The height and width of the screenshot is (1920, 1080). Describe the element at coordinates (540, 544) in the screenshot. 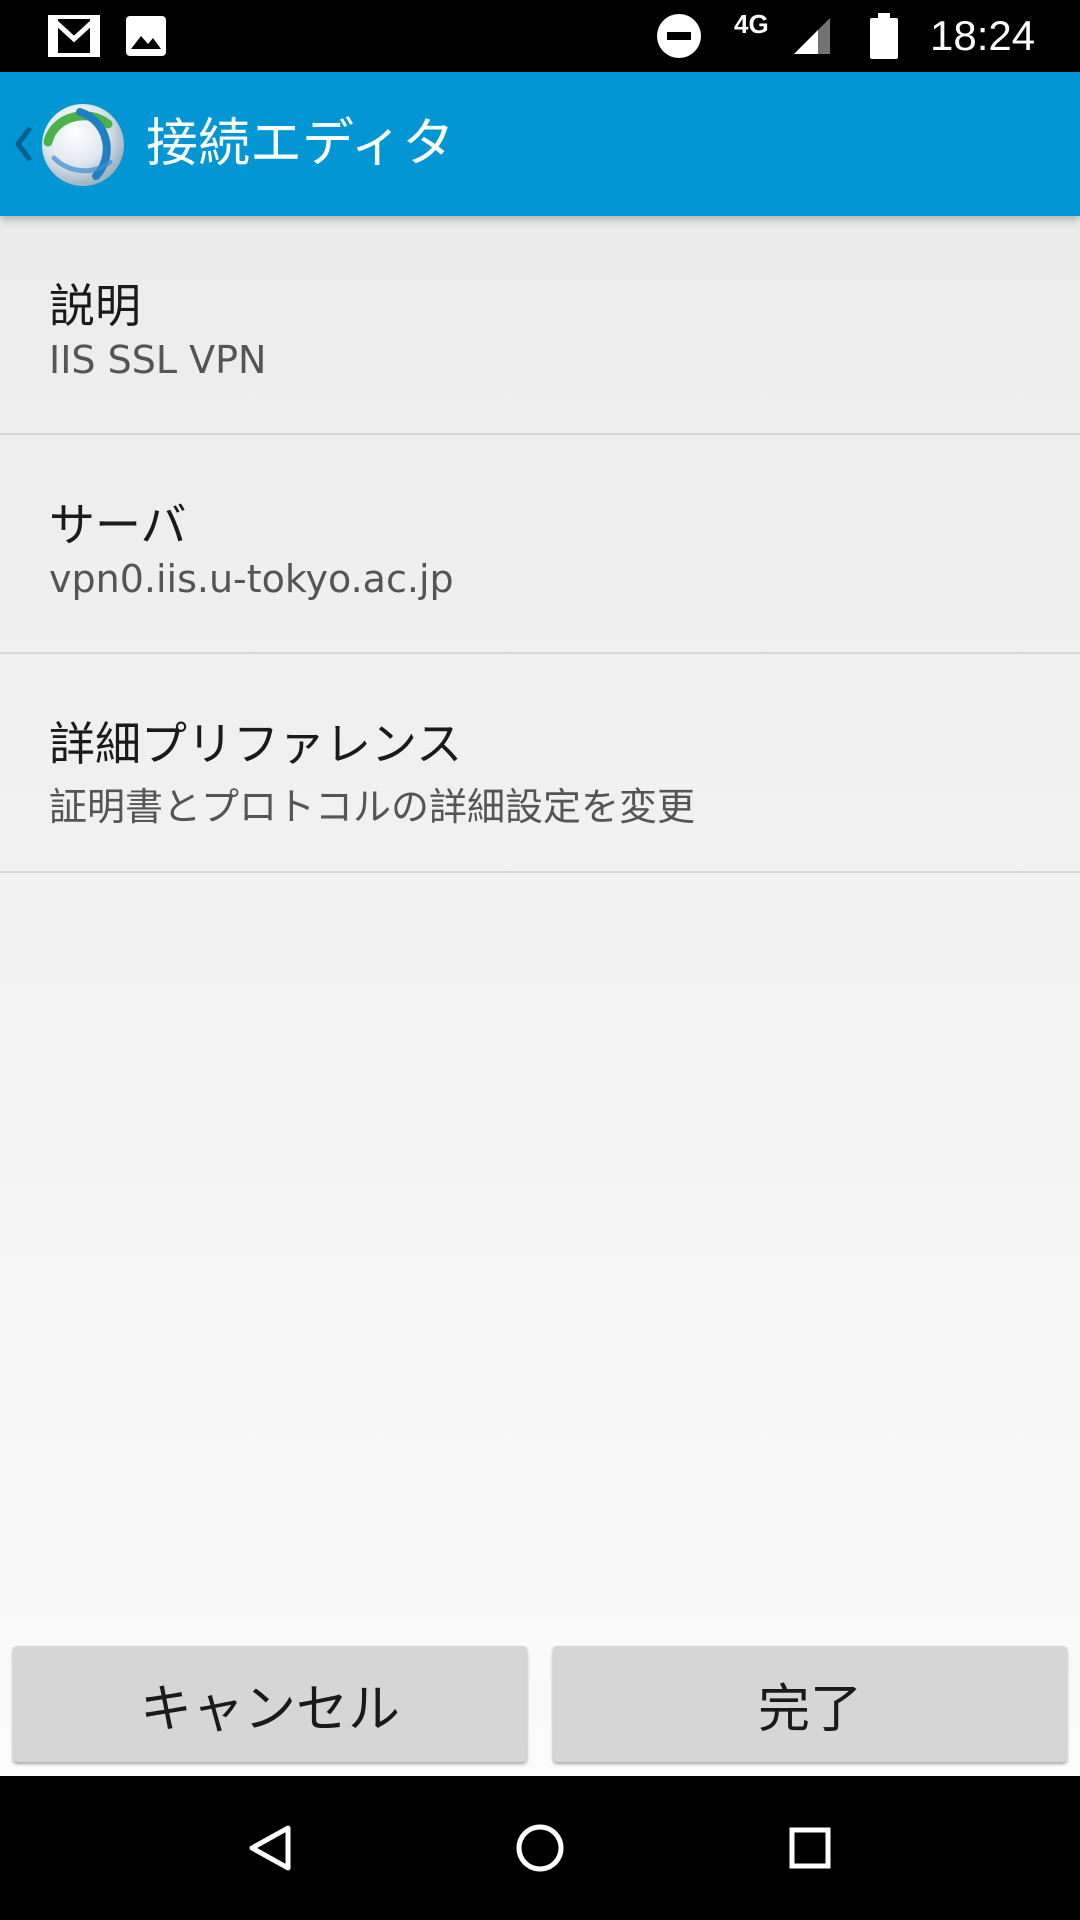

I see `pref-item-server: サーバ vpn0.iis.u-tokyo.ac.jp` at that location.